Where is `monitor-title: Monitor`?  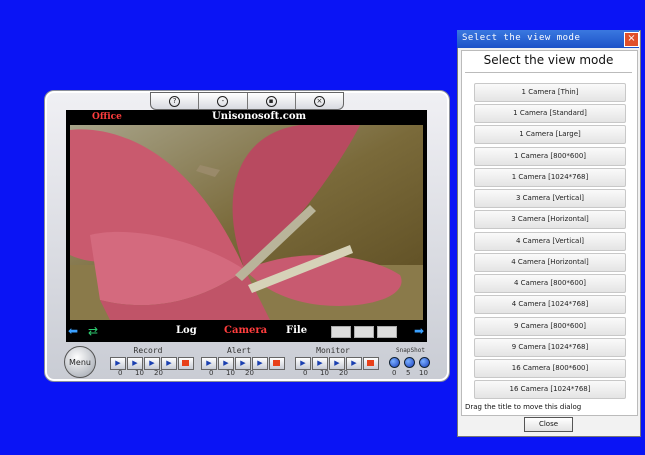 monitor-title: Monitor is located at coordinates (333, 350).